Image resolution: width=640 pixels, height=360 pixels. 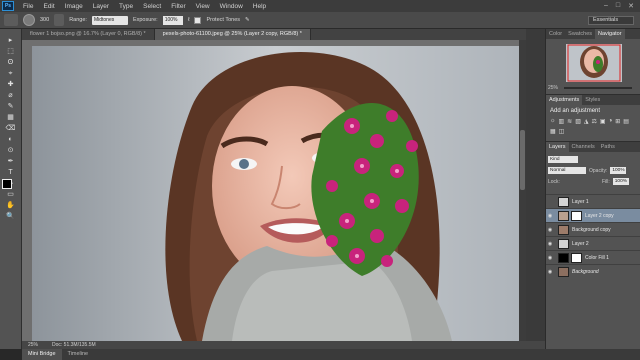 What do you see at coordinates (586, 121) in the screenshot?
I see `vibrance-icon: ◮` at bounding box center [586, 121].